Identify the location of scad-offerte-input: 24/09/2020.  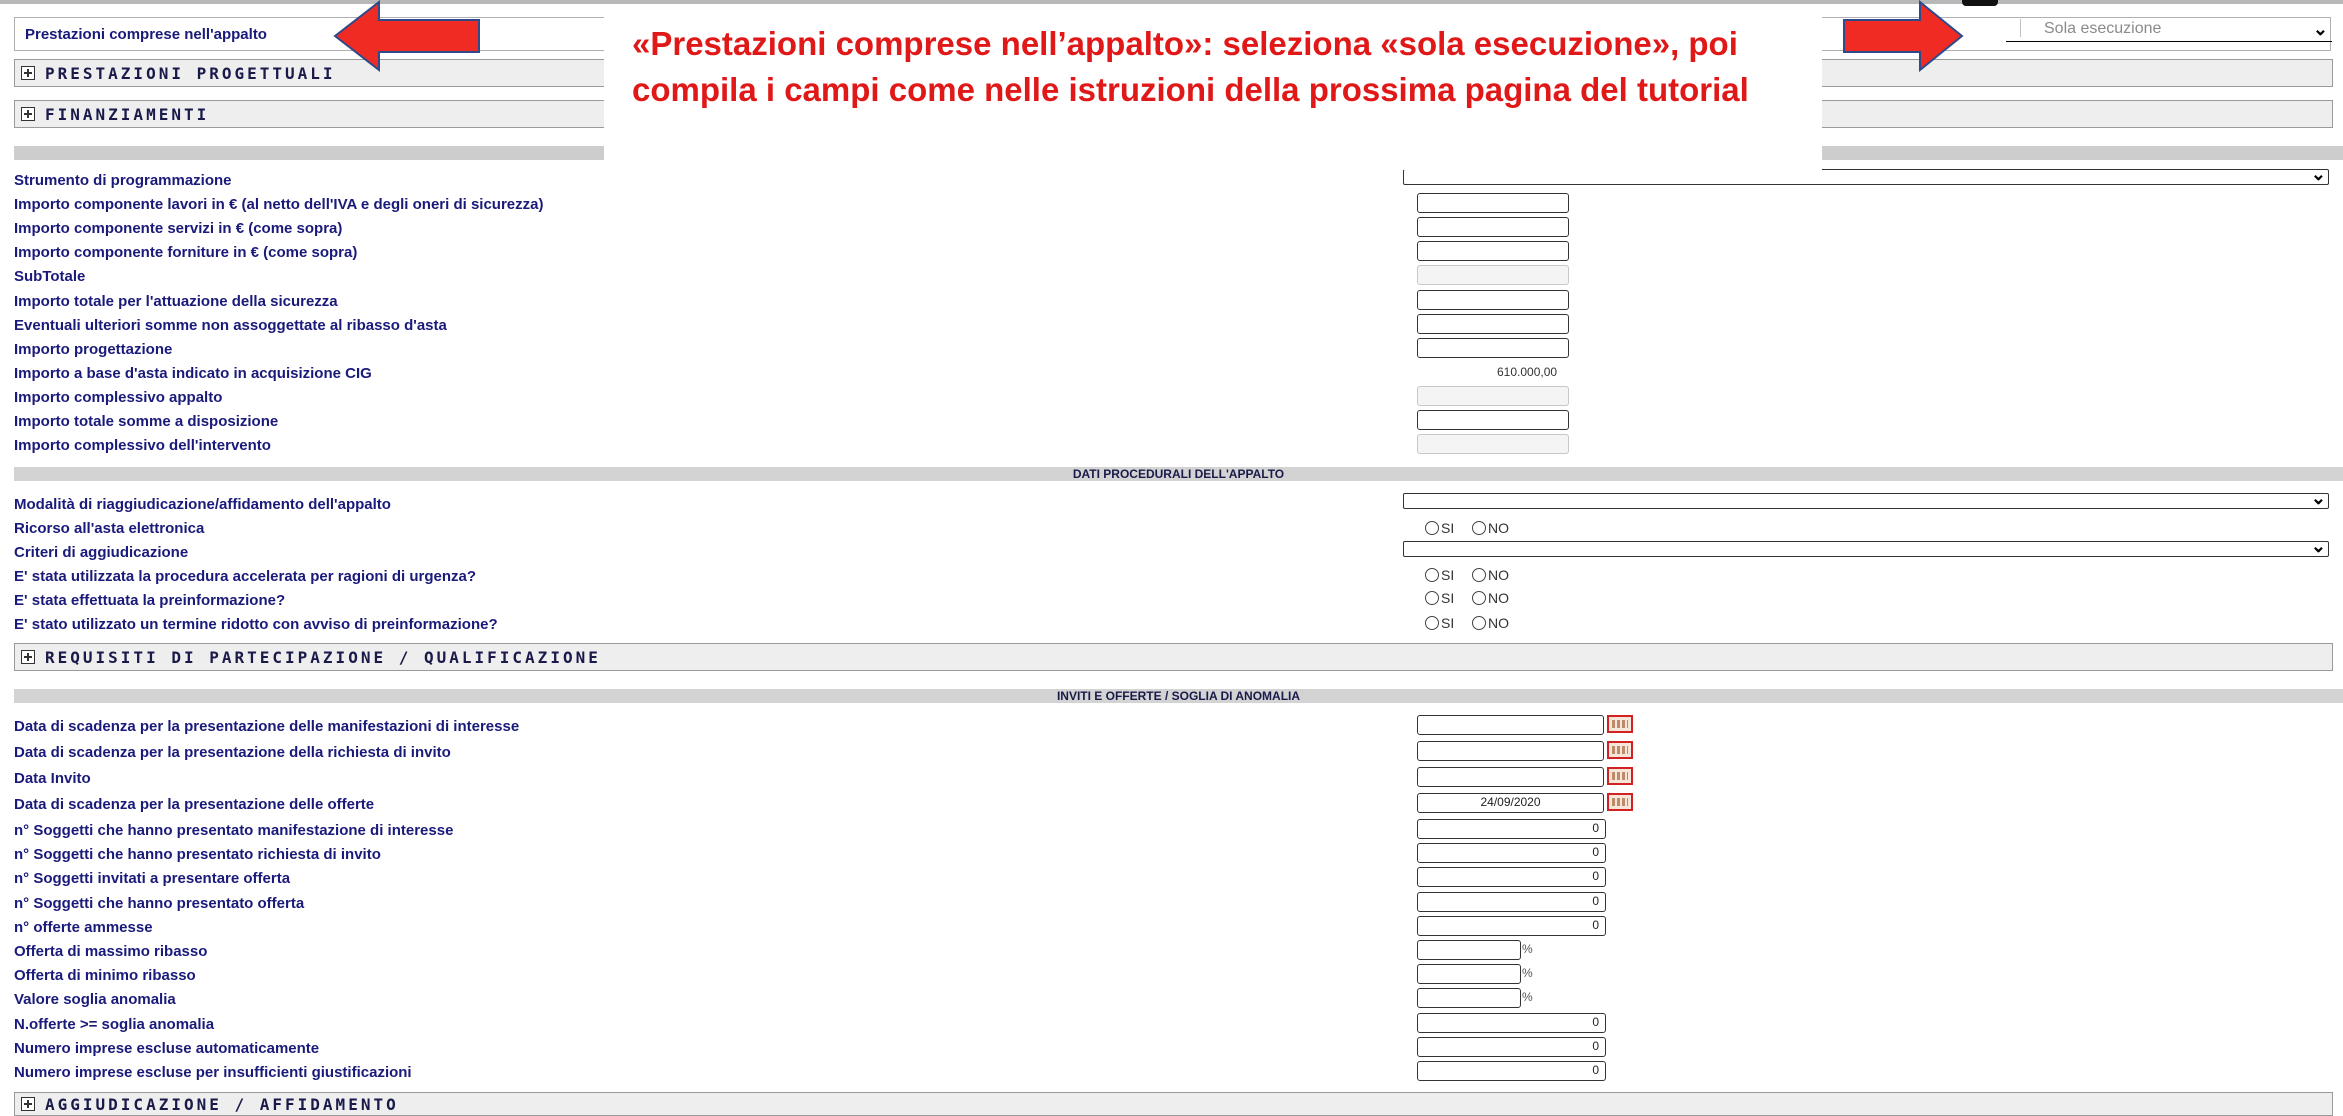
(1510, 803).